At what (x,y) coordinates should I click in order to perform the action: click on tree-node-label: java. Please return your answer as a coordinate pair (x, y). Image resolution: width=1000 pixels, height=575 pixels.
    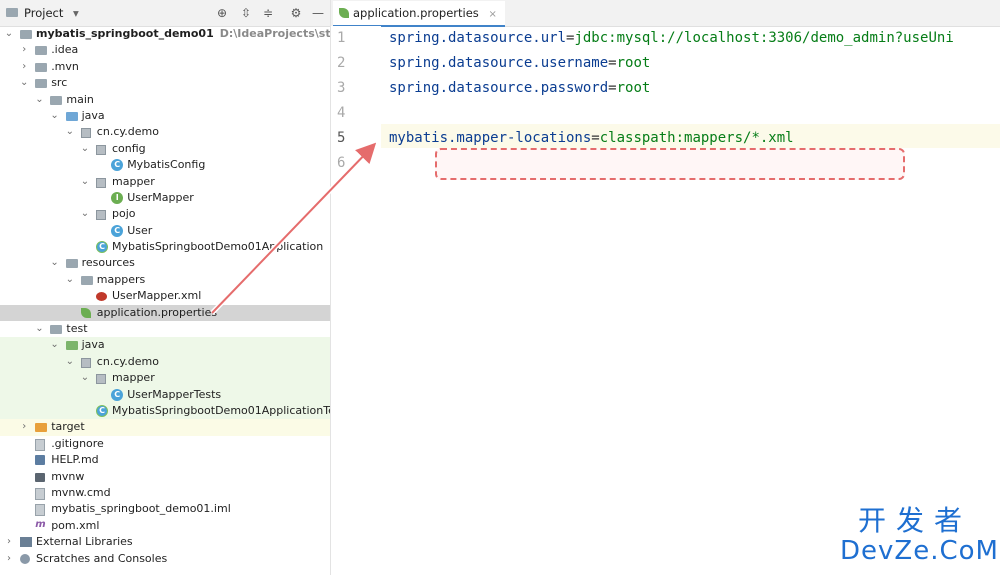
    Looking at the image, I should click on (93, 115).